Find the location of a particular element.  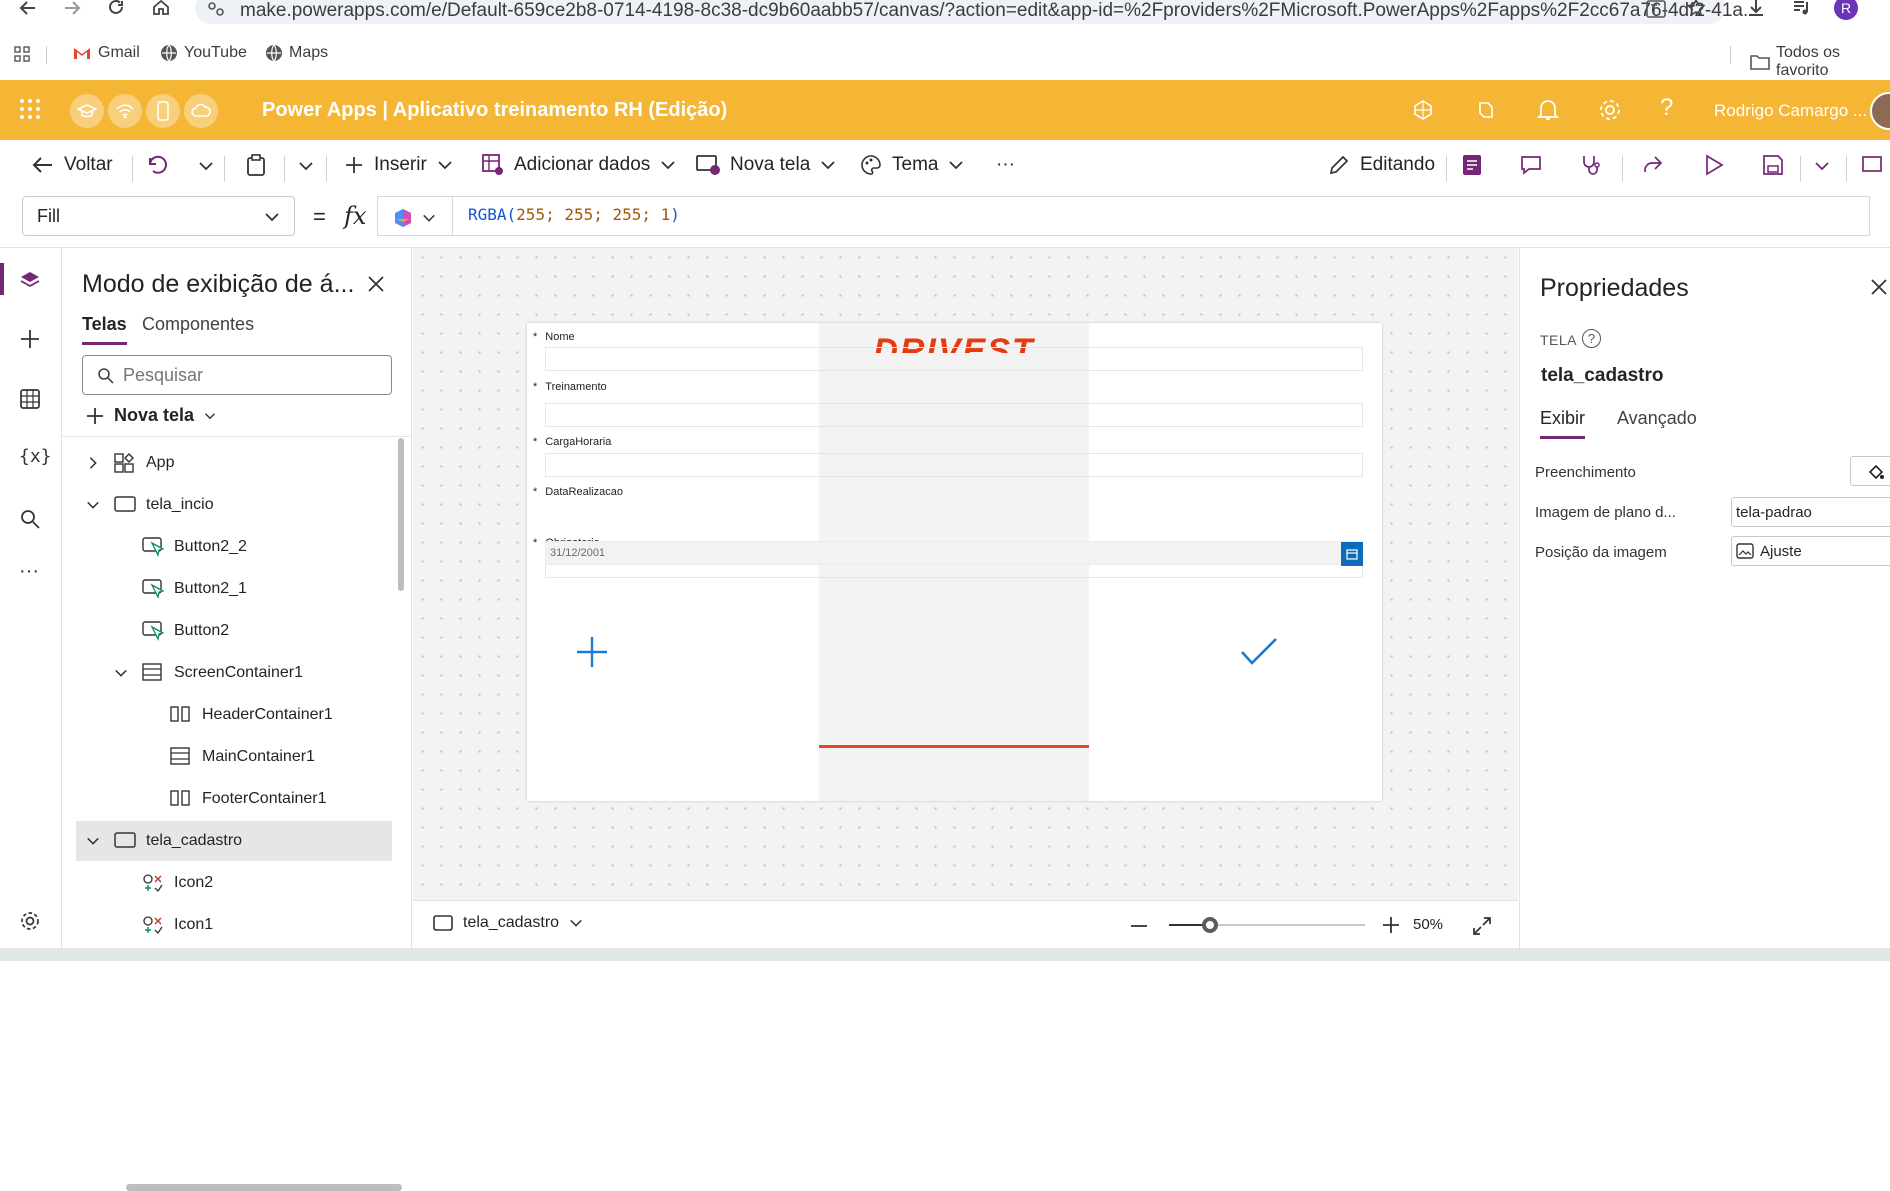

variables-icon: {x} is located at coordinates (35, 456).